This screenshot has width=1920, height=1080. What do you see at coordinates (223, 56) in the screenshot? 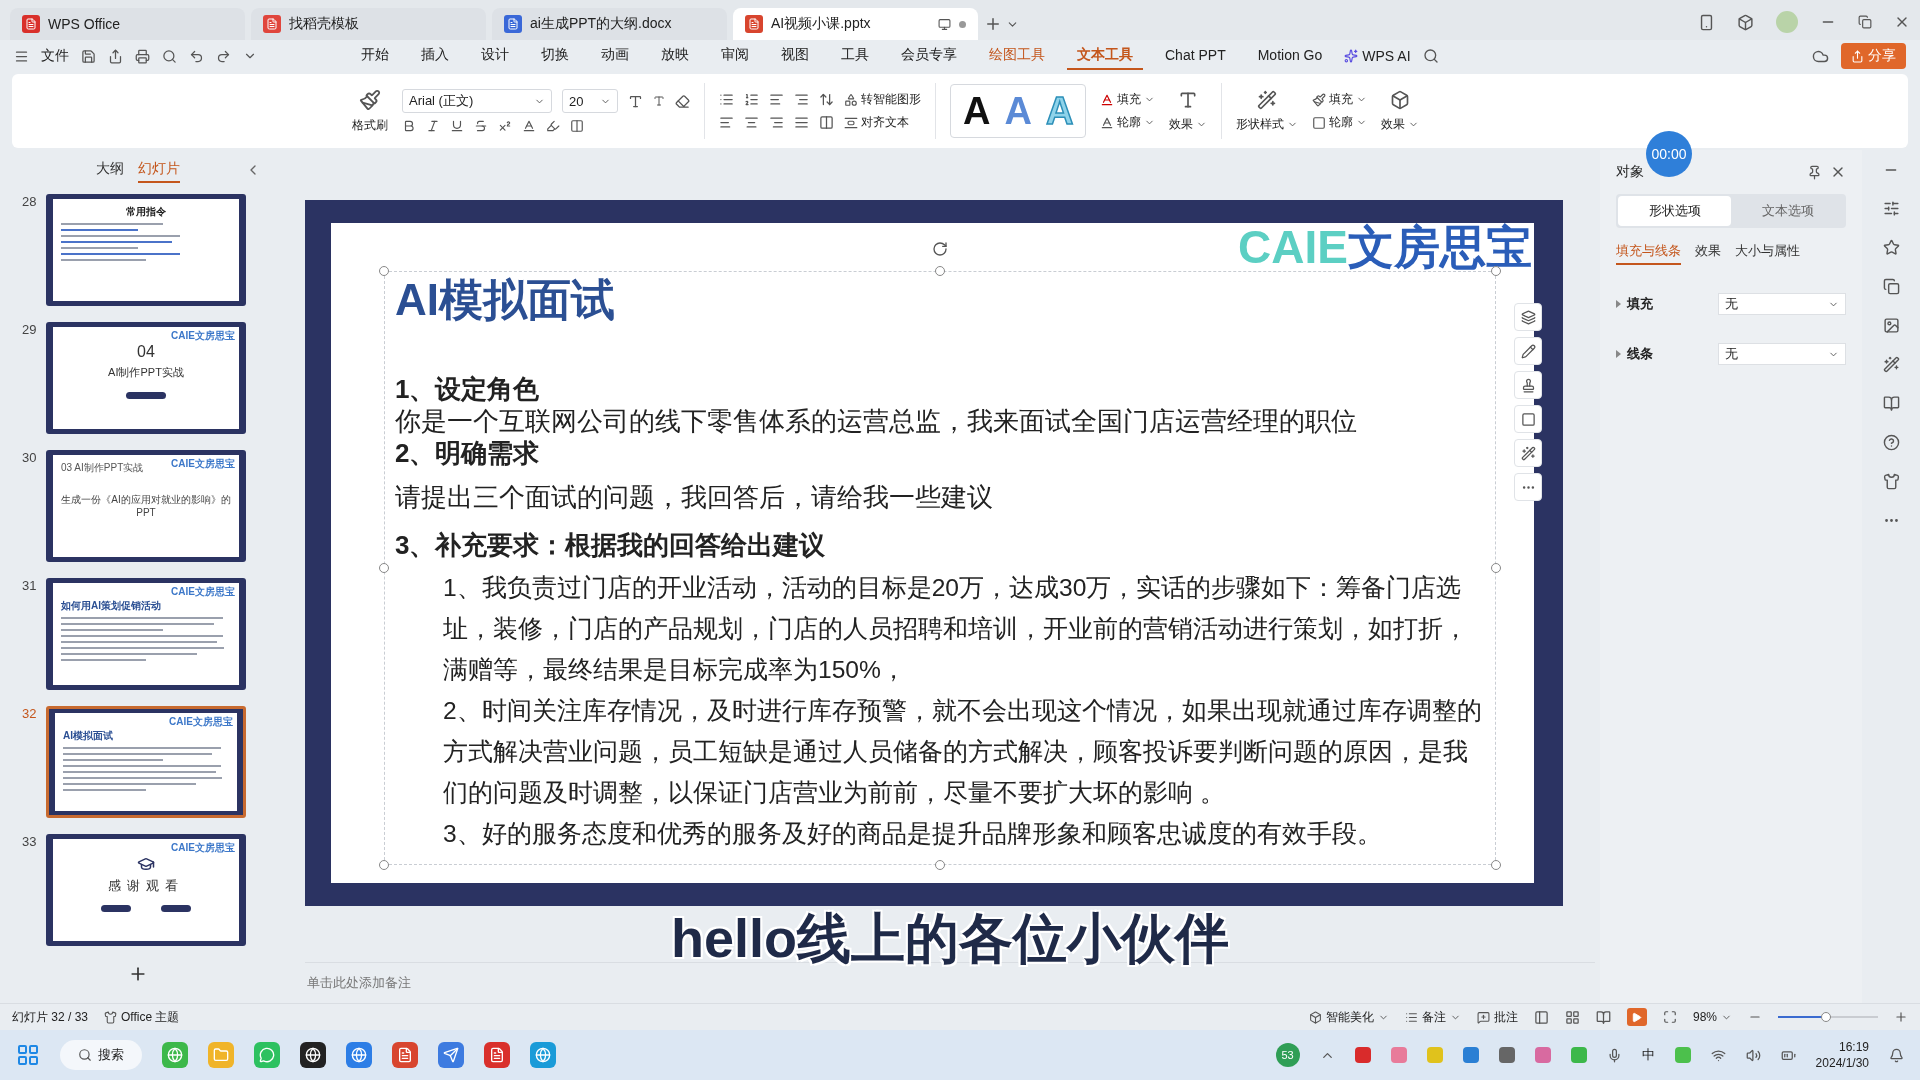
I see `redo-icon` at bounding box center [223, 56].